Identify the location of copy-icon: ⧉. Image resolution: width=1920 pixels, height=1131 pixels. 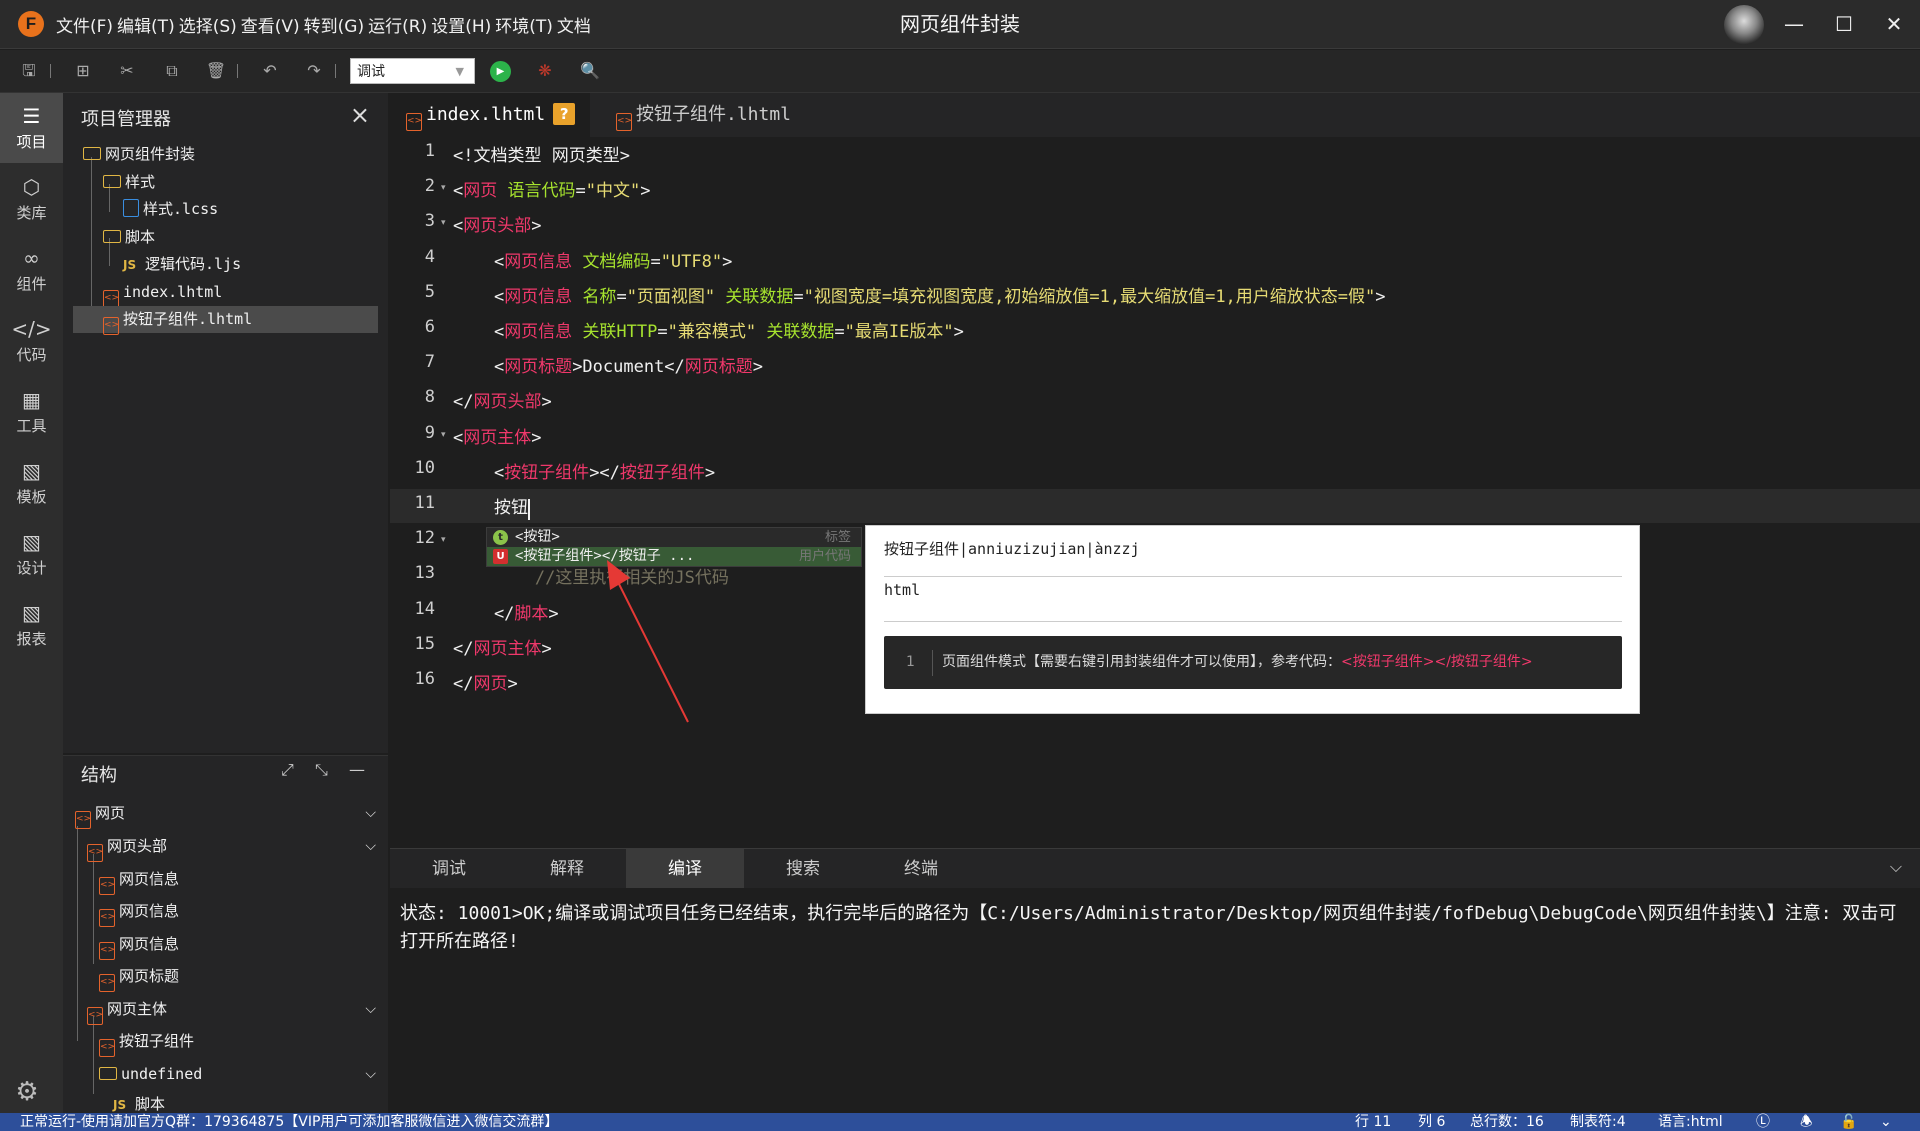
(172, 71).